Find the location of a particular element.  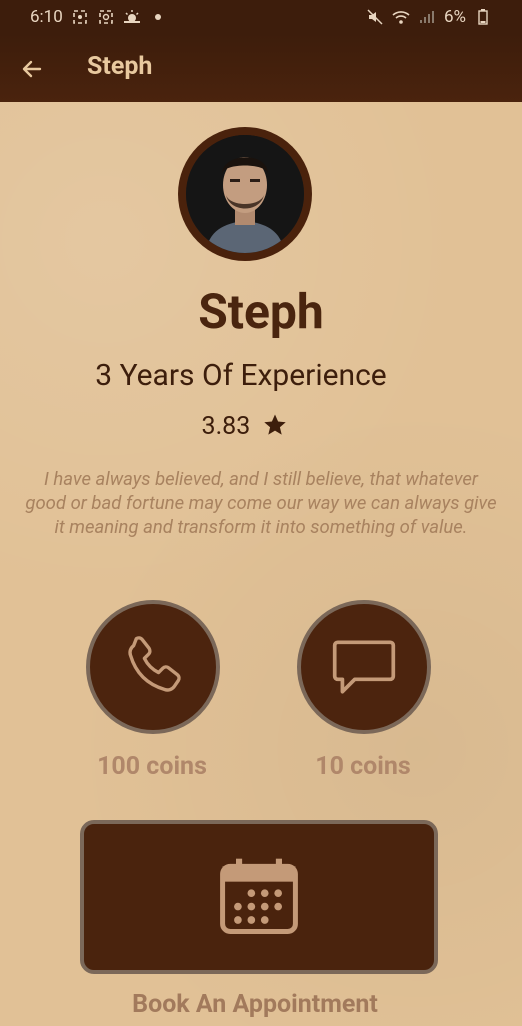

weather-icon is located at coordinates (132, 17).